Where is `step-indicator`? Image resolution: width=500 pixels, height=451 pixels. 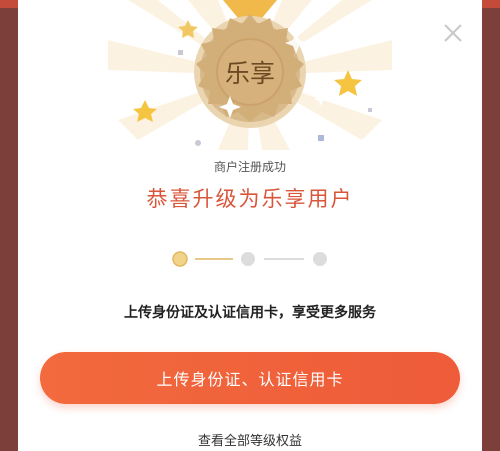 step-indicator is located at coordinates (249, 259).